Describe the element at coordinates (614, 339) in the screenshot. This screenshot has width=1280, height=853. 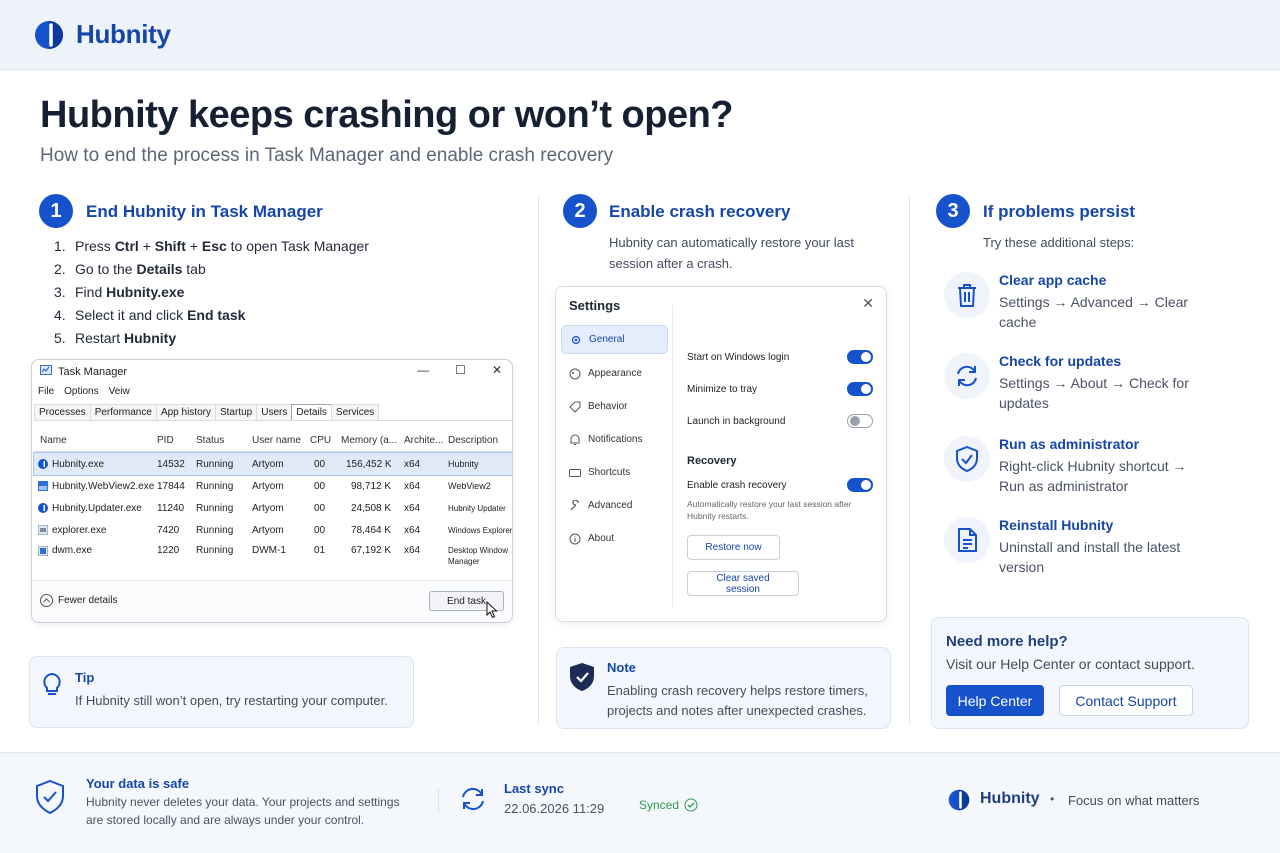
I see `settings-nav-general: General` at that location.